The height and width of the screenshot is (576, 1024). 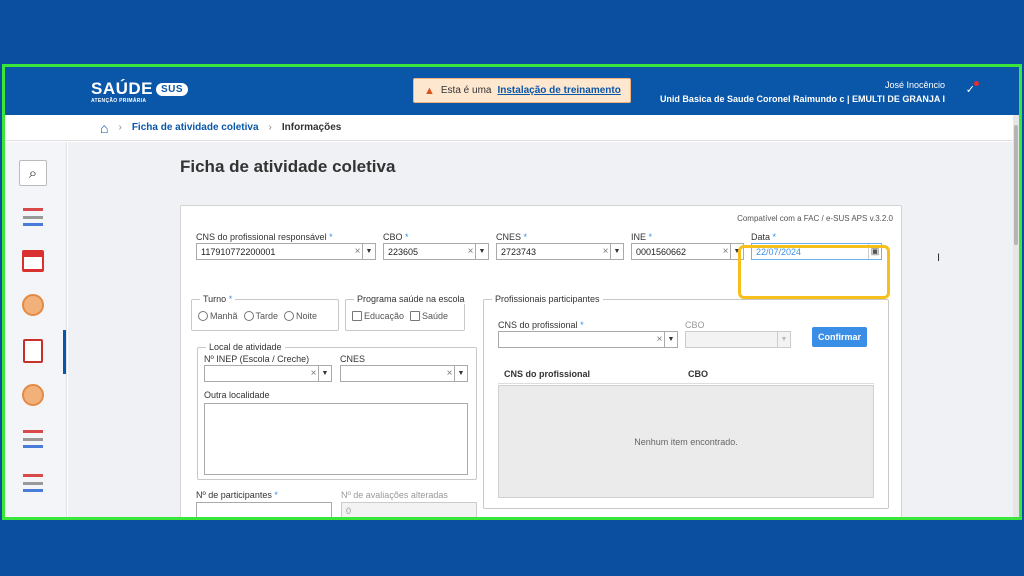 I want to click on cns-value: 117910772200001, so click(x=238, y=251).